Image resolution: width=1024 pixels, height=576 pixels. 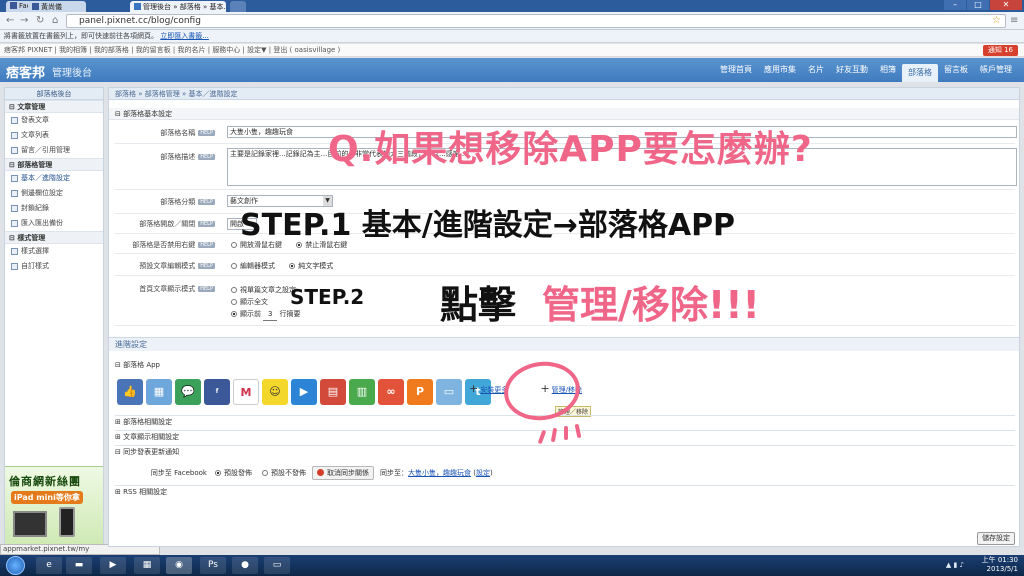 What do you see at coordinates (147, 565) in the screenshot?
I see `photo-app-icon: ▦` at bounding box center [147, 565].